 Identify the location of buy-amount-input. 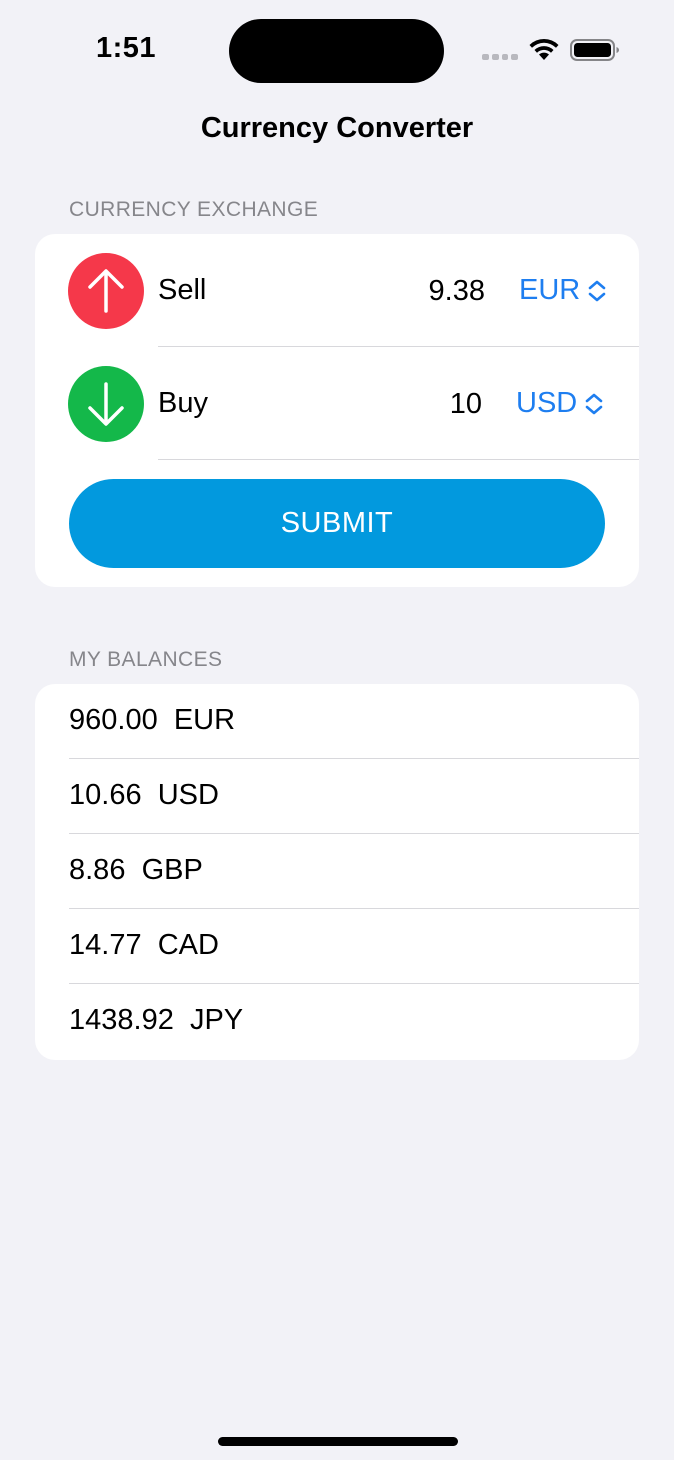
(422, 404).